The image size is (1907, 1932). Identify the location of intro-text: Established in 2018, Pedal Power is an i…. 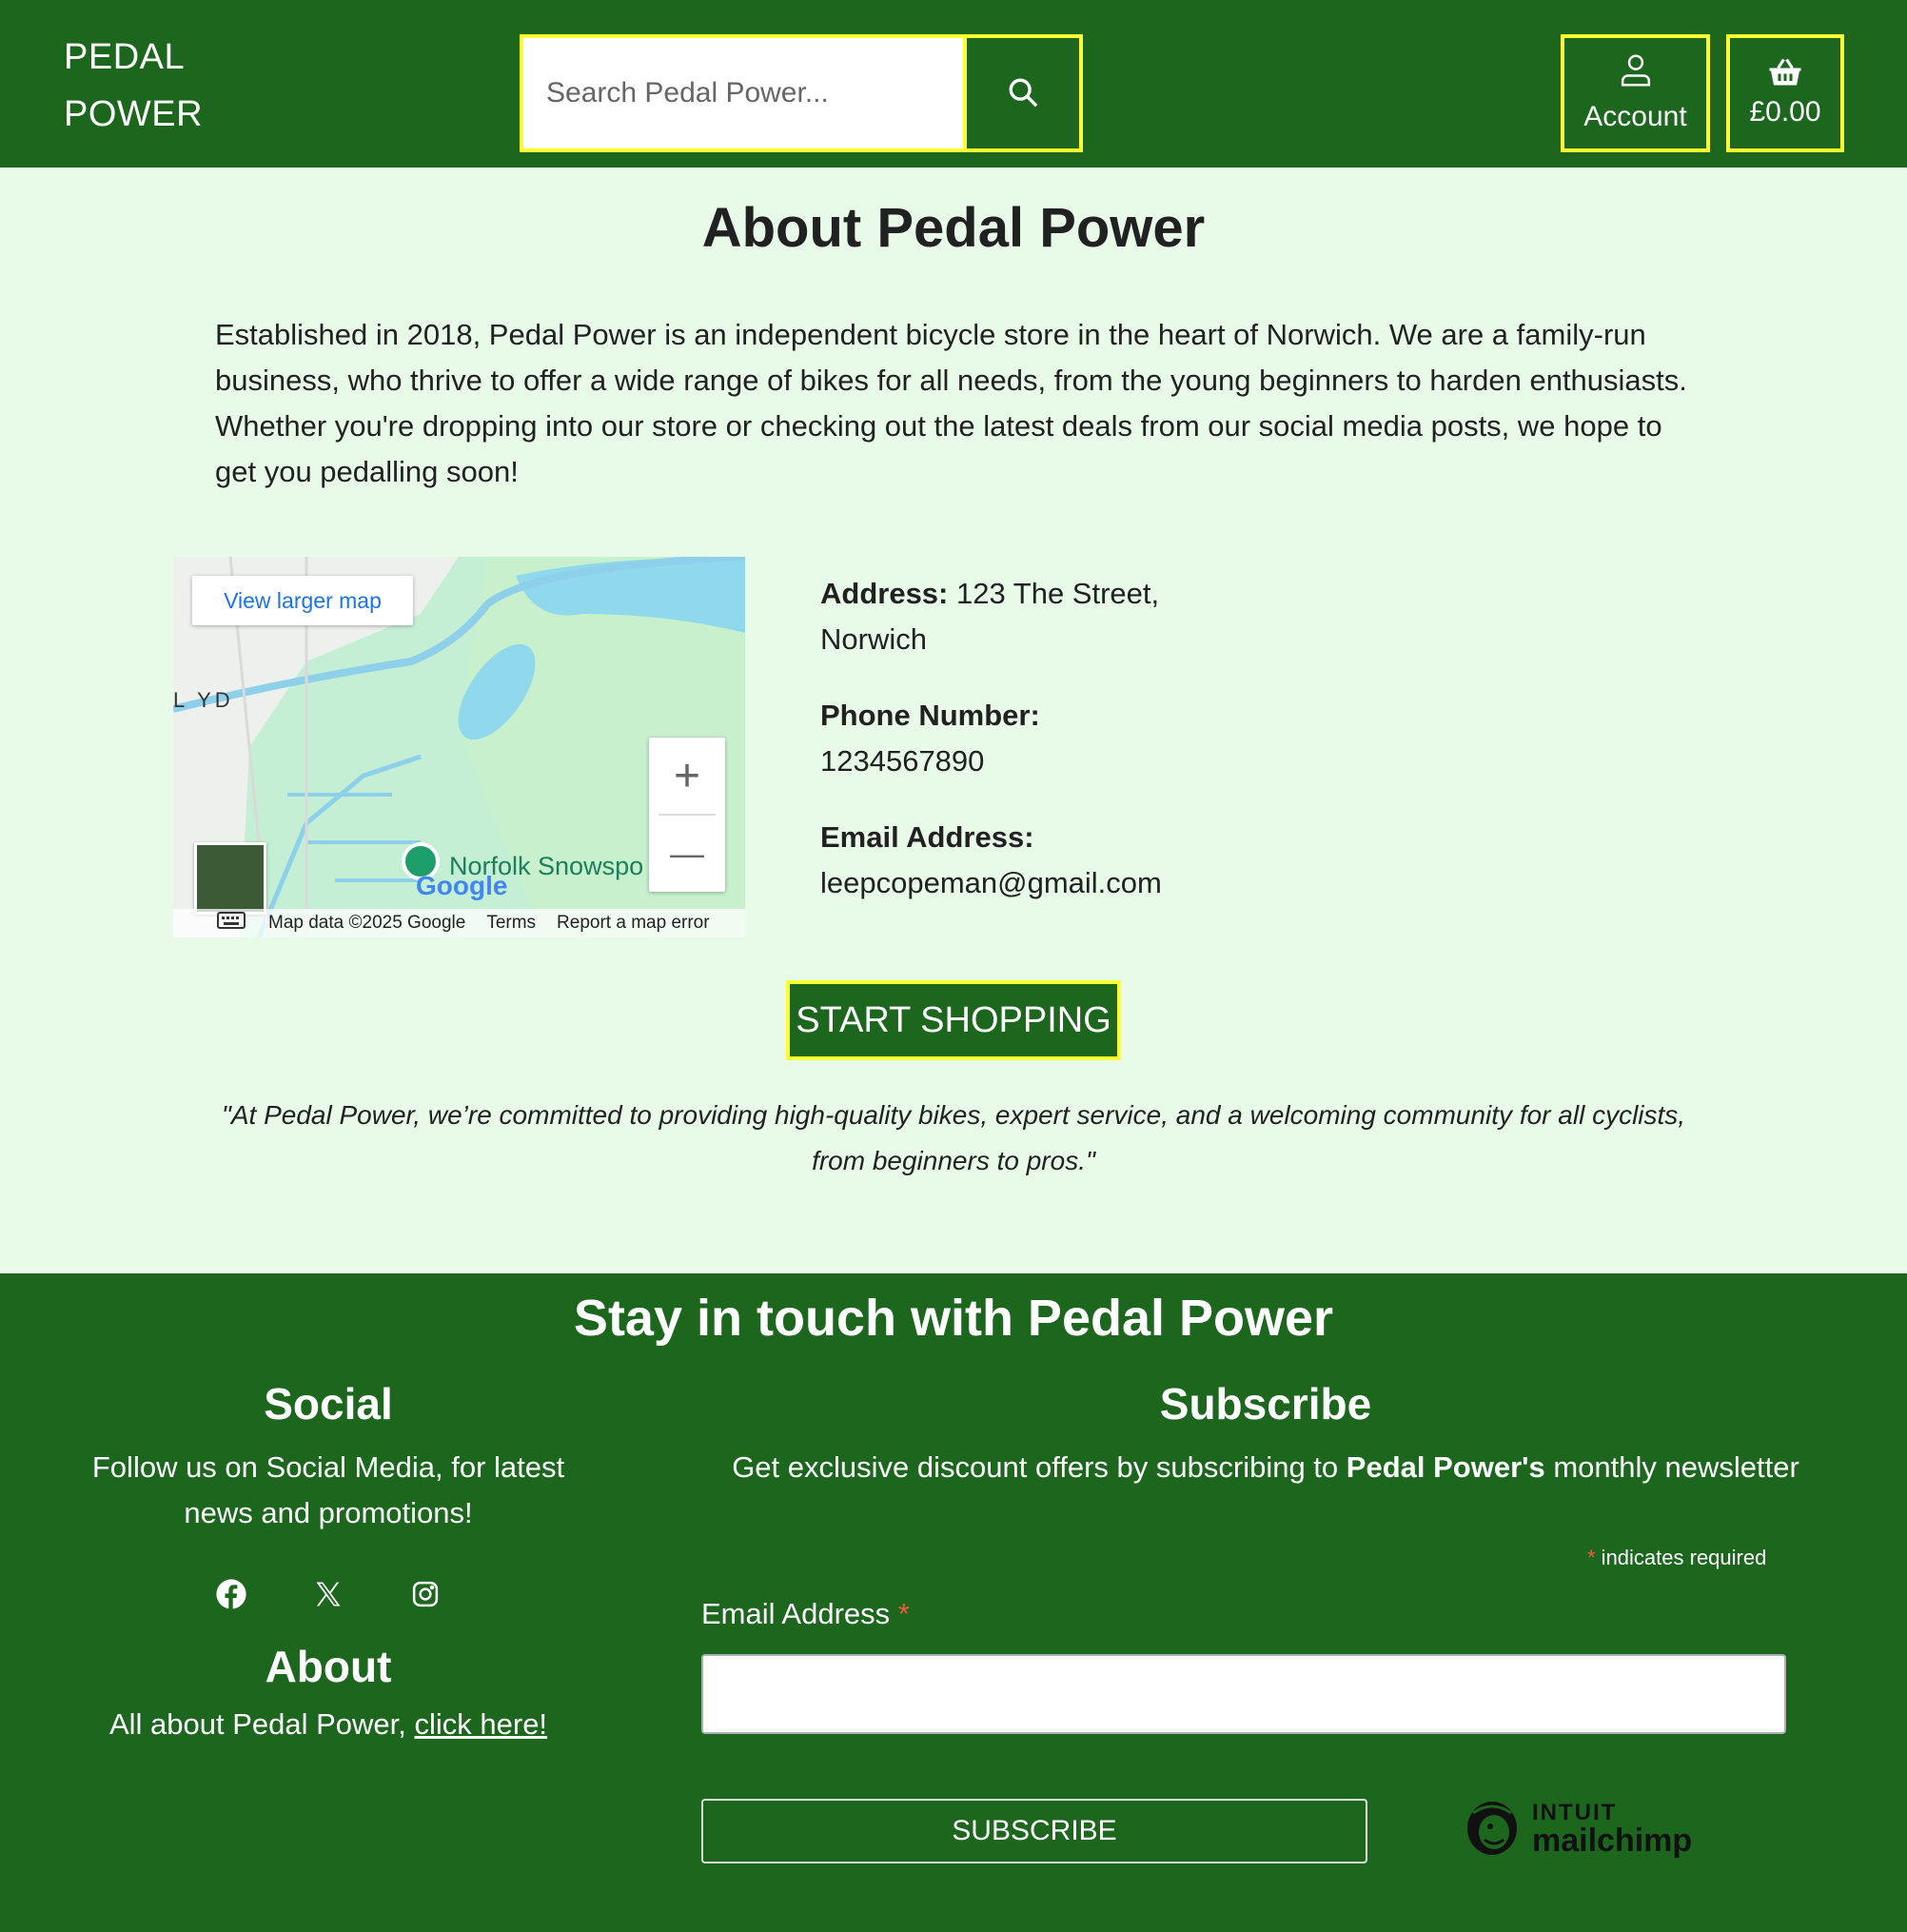
(951, 403).